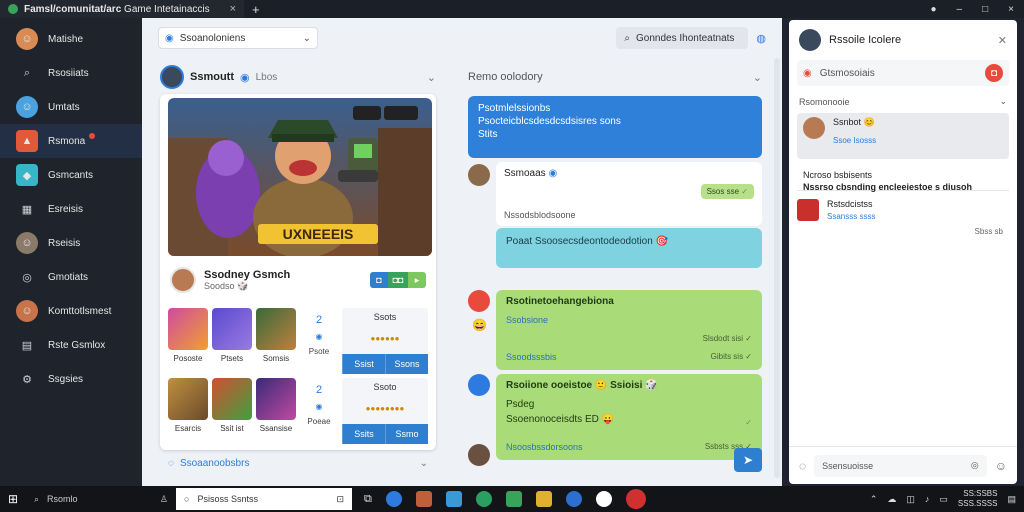 The height and width of the screenshot is (512, 1024). Describe the element at coordinates (27, 243) in the screenshot. I see `user-avatar-icon: ☺` at that location.